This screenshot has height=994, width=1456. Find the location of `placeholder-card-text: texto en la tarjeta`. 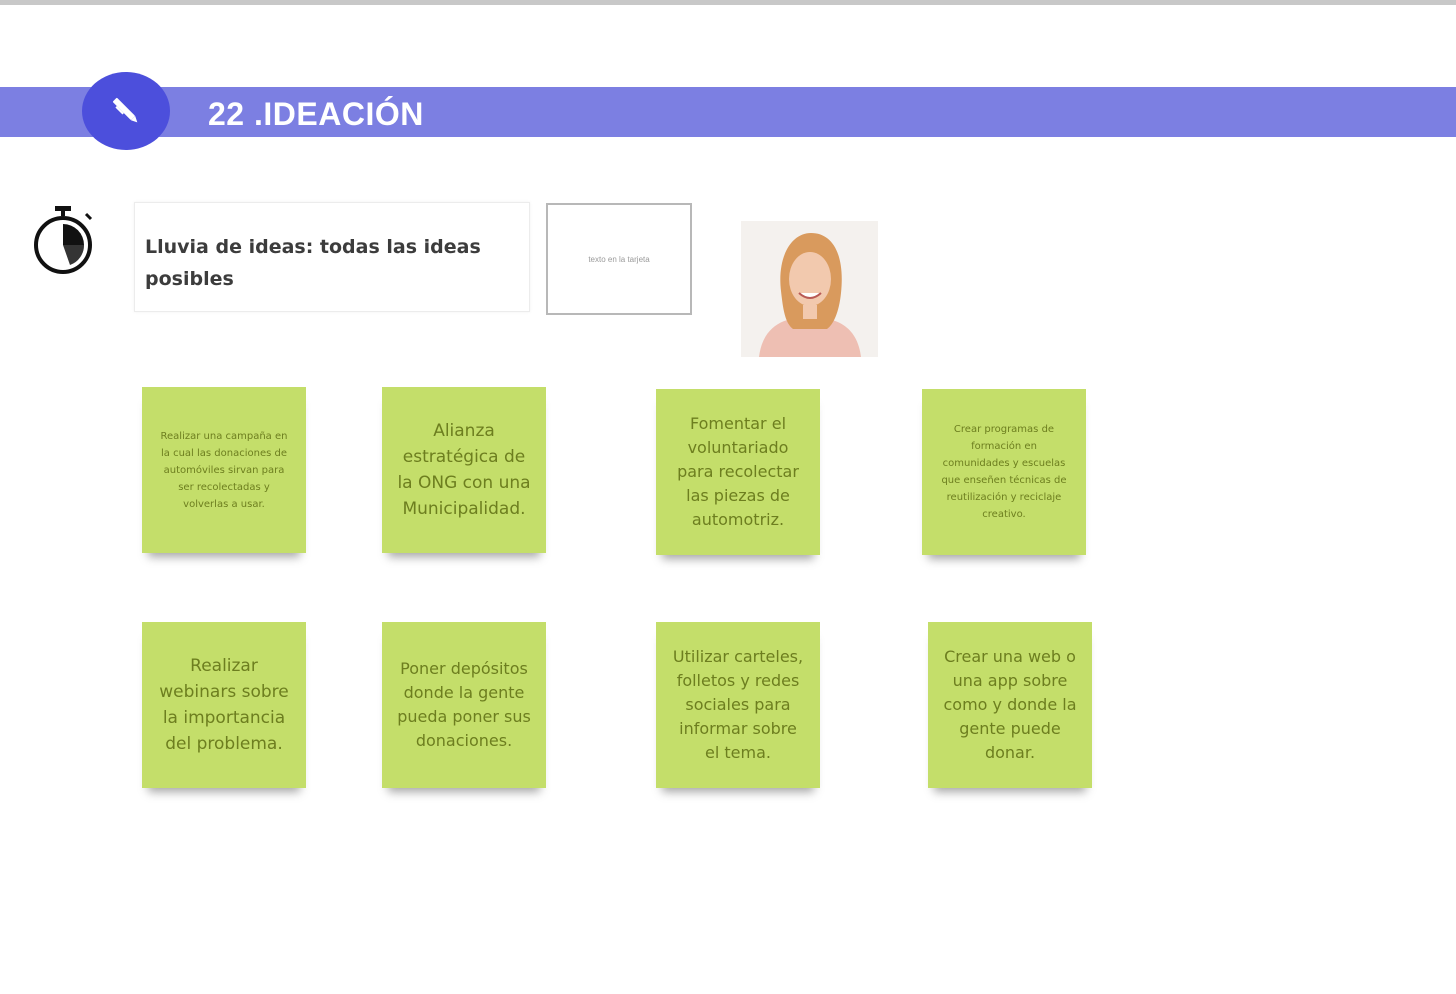

placeholder-card-text: texto en la tarjeta is located at coordinates (619, 259).